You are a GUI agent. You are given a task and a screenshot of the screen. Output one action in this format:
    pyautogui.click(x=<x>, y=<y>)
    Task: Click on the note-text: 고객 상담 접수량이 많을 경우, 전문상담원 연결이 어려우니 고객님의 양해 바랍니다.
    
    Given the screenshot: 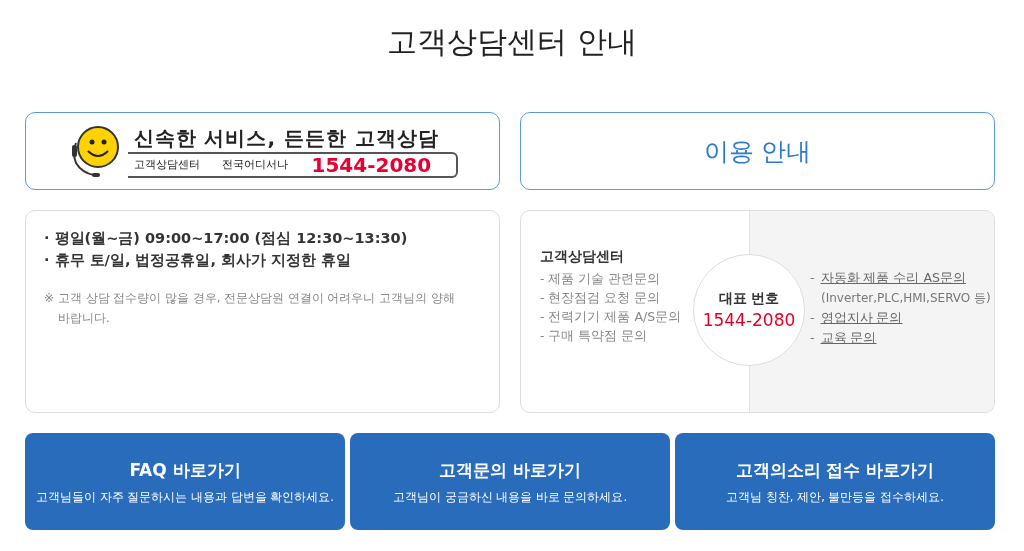 What is the action you would take?
    pyautogui.click(x=257, y=308)
    